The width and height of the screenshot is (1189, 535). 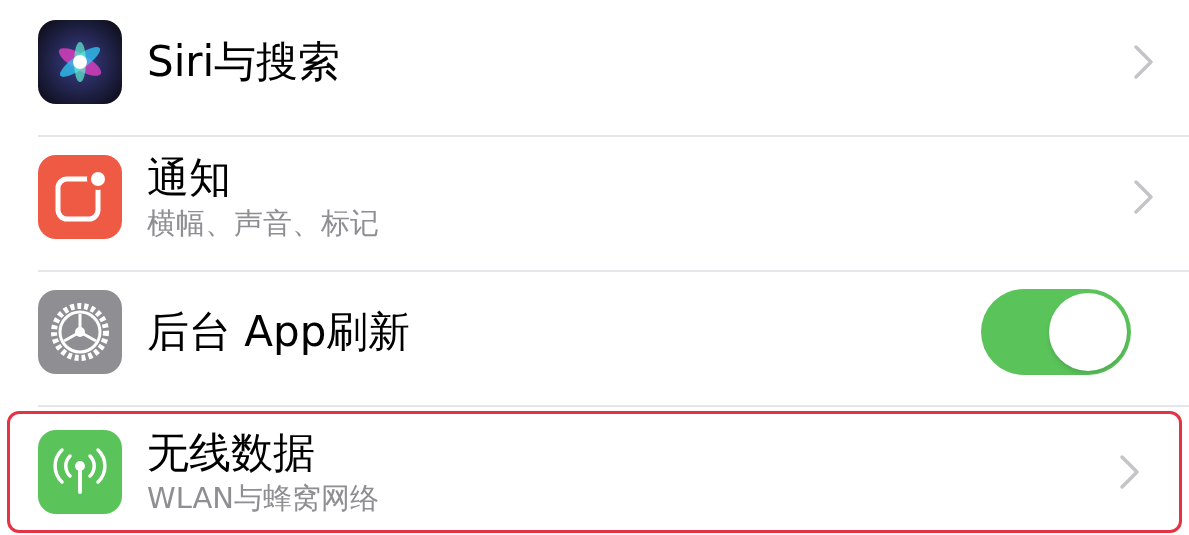 What do you see at coordinates (80, 472) in the screenshot?
I see `antenna-icon` at bounding box center [80, 472].